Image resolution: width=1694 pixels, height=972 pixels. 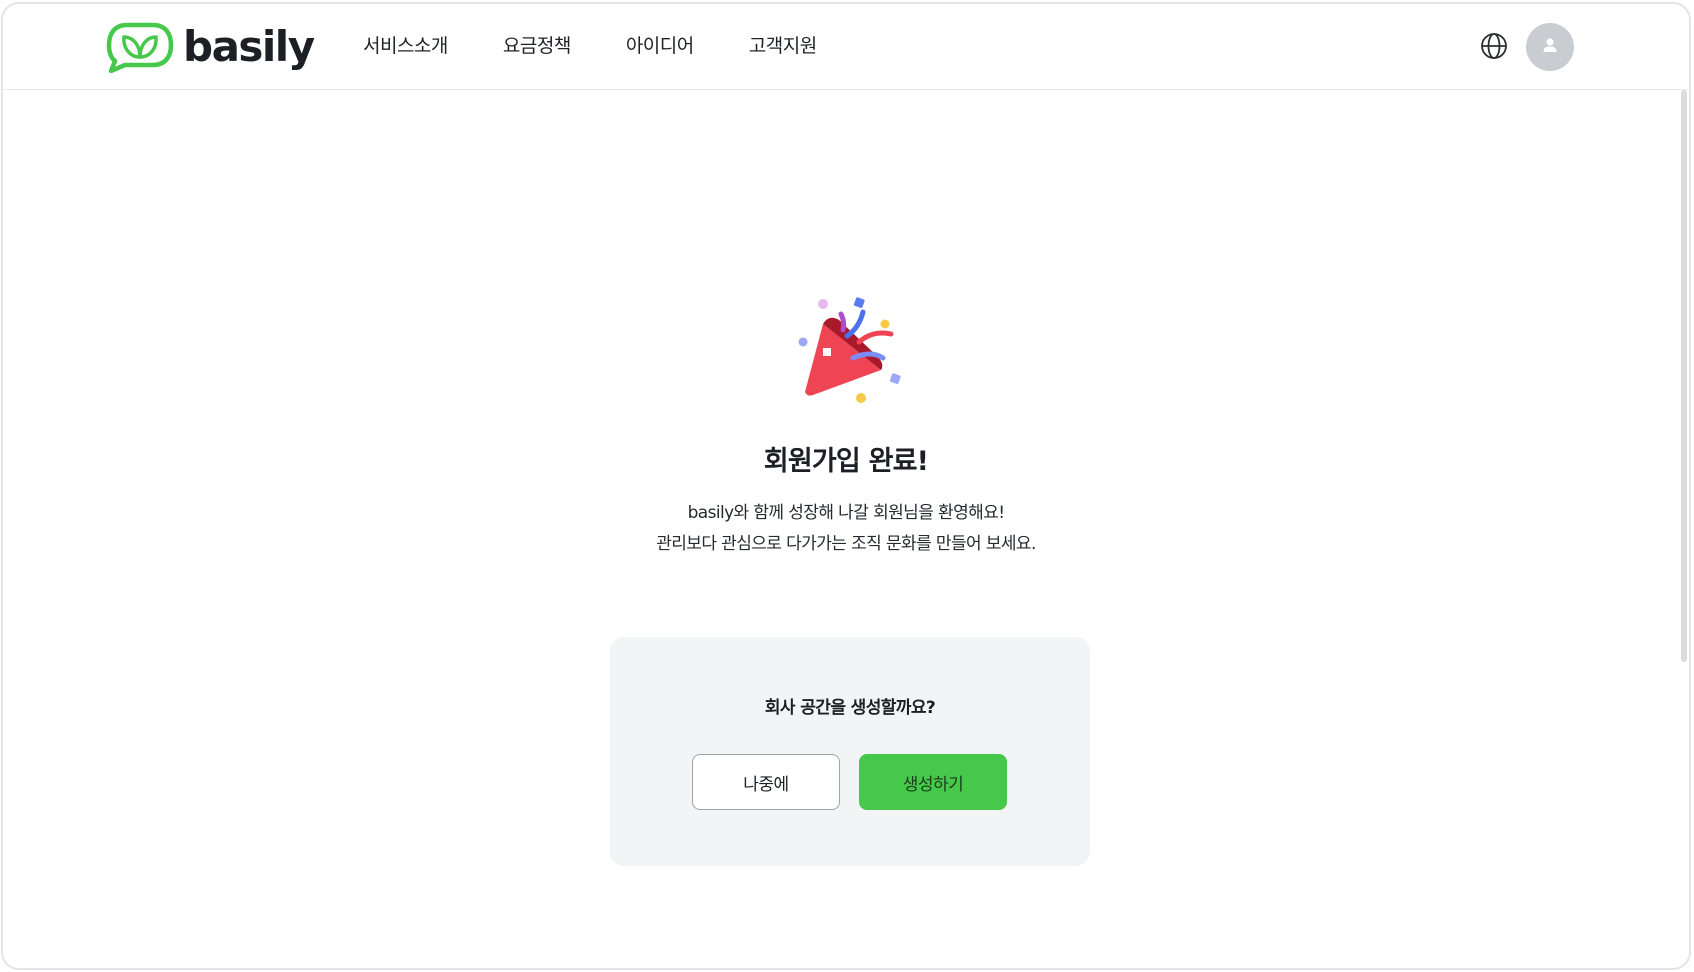 What do you see at coordinates (850, 751) in the screenshot?
I see `create-space-card: 회사 공간을 생성할까요? 나중에 생성하기` at bounding box center [850, 751].